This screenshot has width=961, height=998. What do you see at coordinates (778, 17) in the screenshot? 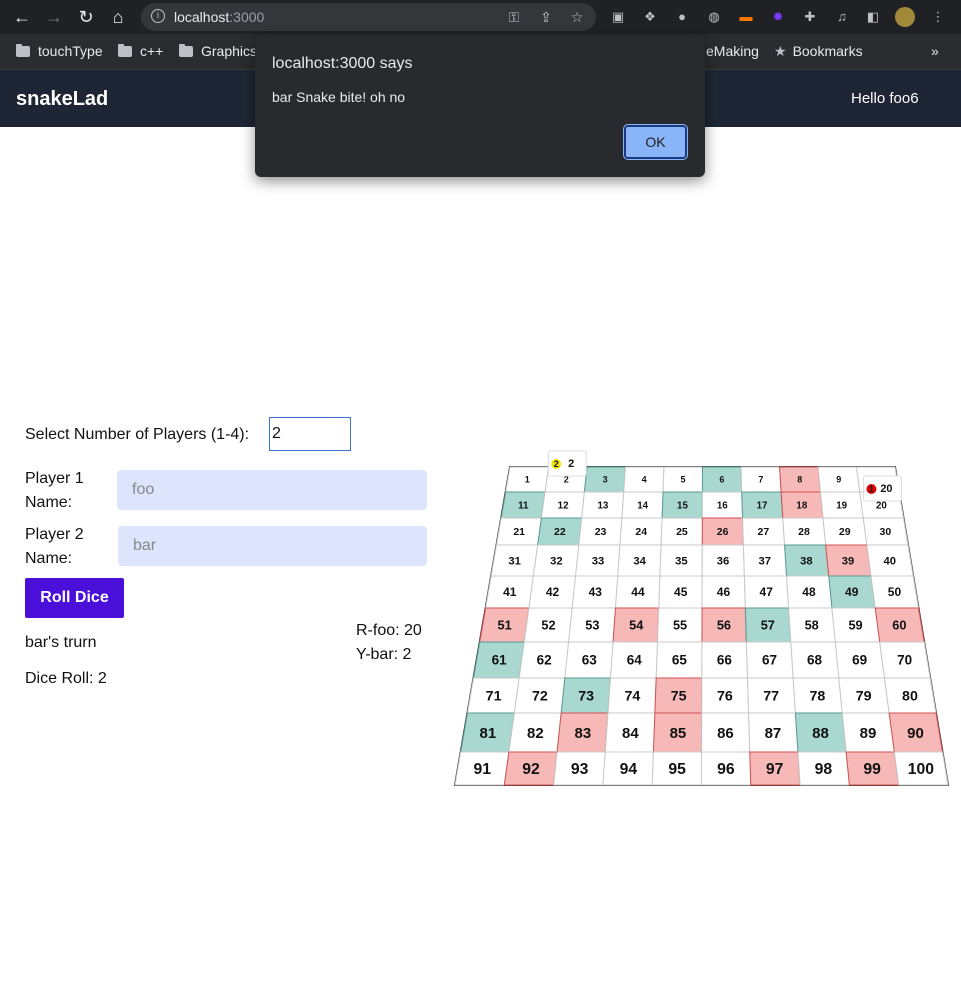
I see `extension-badge-icon: ✹` at bounding box center [778, 17].